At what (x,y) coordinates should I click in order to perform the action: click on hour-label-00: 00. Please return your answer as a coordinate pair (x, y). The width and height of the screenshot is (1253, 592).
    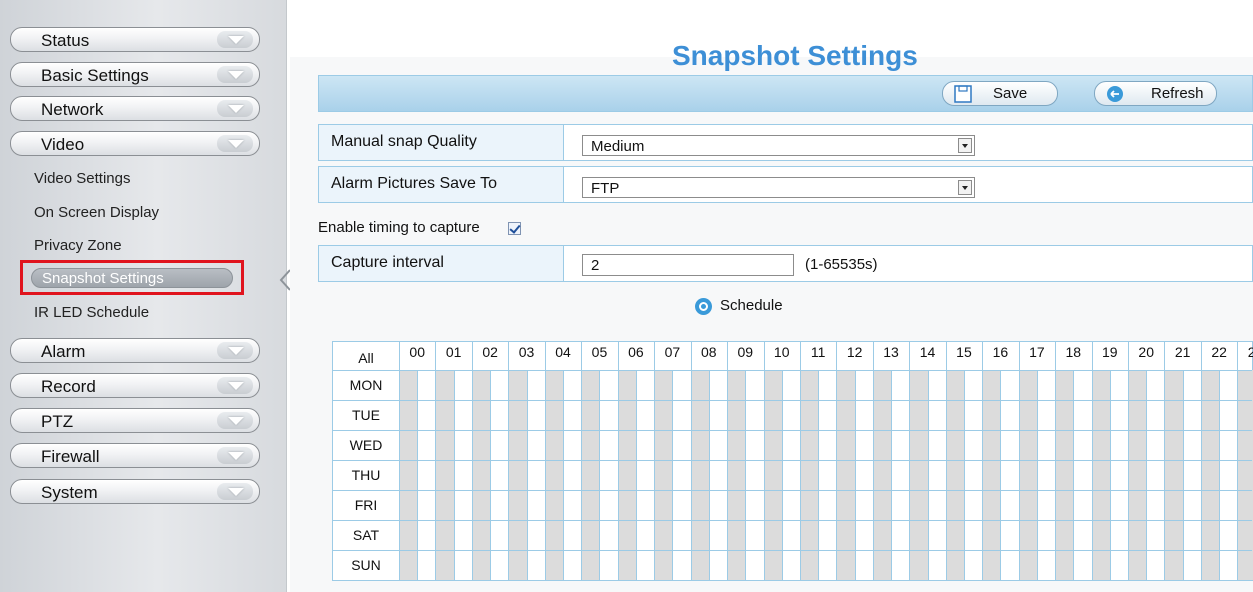
    Looking at the image, I should click on (417, 352).